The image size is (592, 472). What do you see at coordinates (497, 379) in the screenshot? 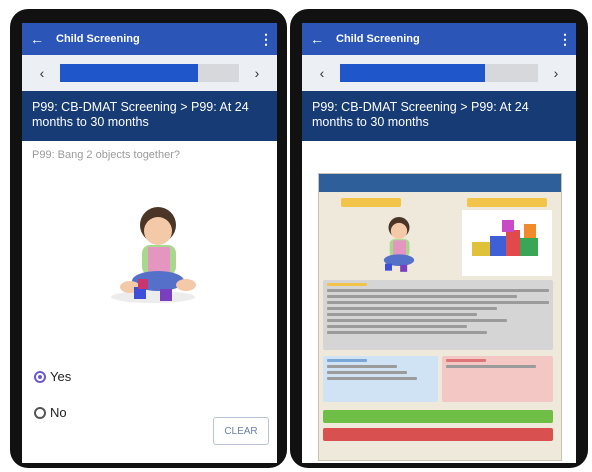
I see `poster-red-panel` at bounding box center [497, 379].